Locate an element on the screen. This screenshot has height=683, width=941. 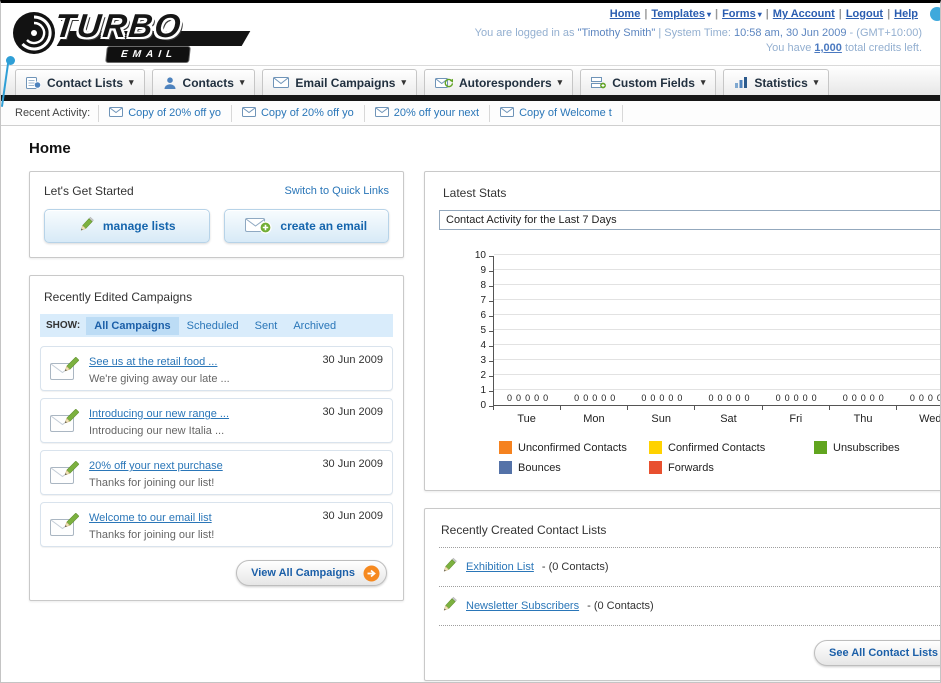
contact-list-link: Newsletter Subscribers is located at coordinates (522, 606).